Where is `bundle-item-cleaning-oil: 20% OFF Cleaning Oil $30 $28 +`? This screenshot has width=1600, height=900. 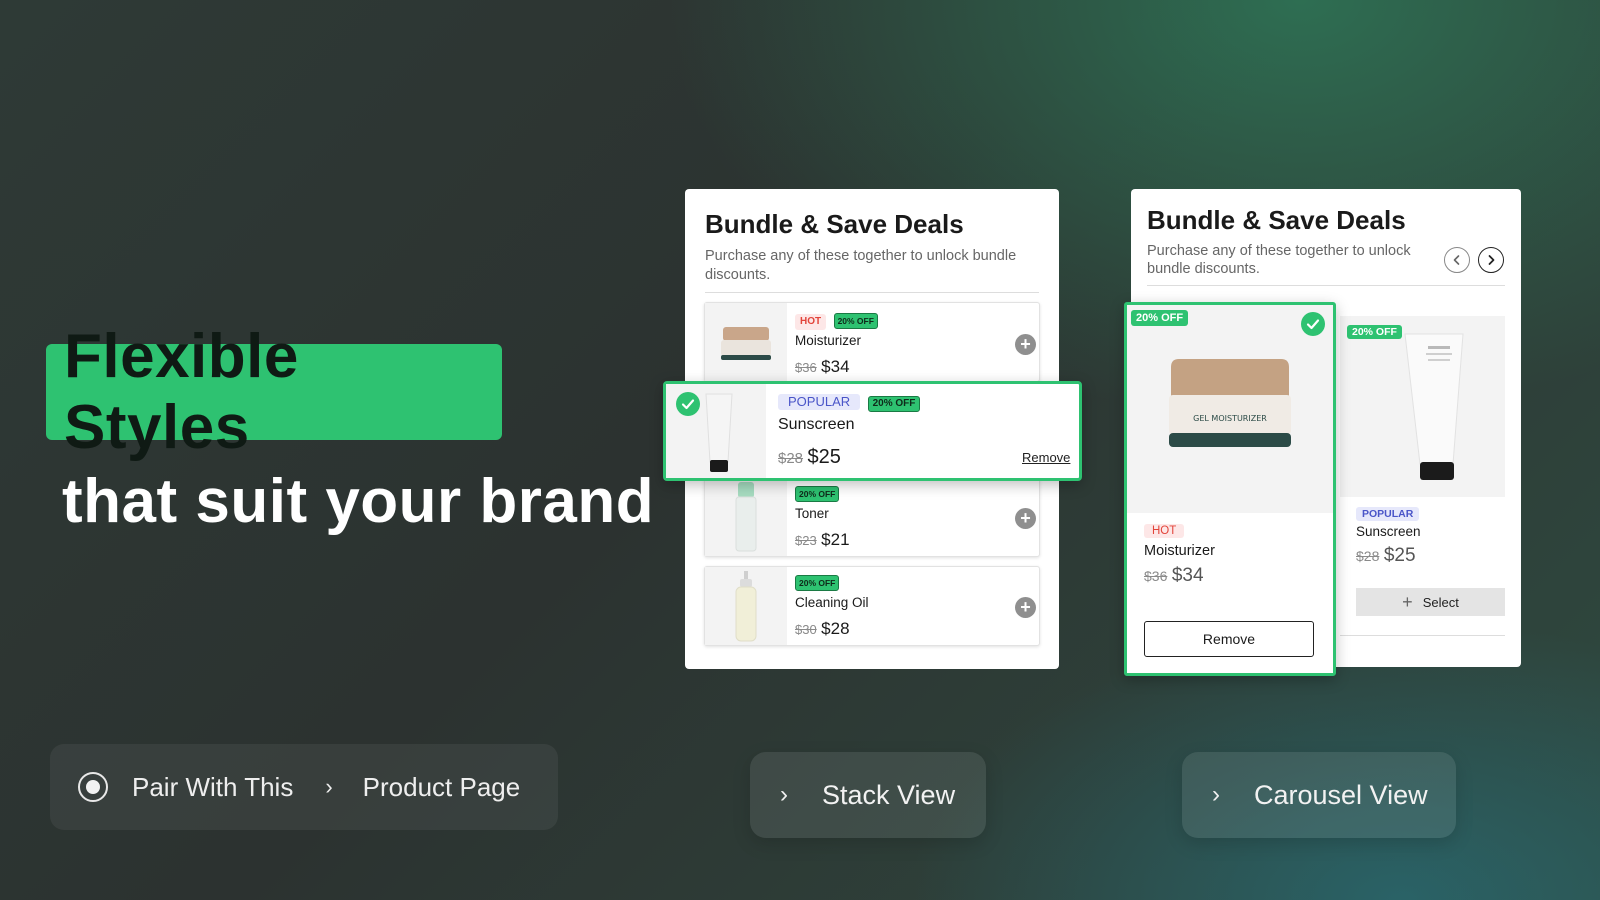 bundle-item-cleaning-oil: 20% OFF Cleaning Oil $30 $28 + is located at coordinates (872, 606).